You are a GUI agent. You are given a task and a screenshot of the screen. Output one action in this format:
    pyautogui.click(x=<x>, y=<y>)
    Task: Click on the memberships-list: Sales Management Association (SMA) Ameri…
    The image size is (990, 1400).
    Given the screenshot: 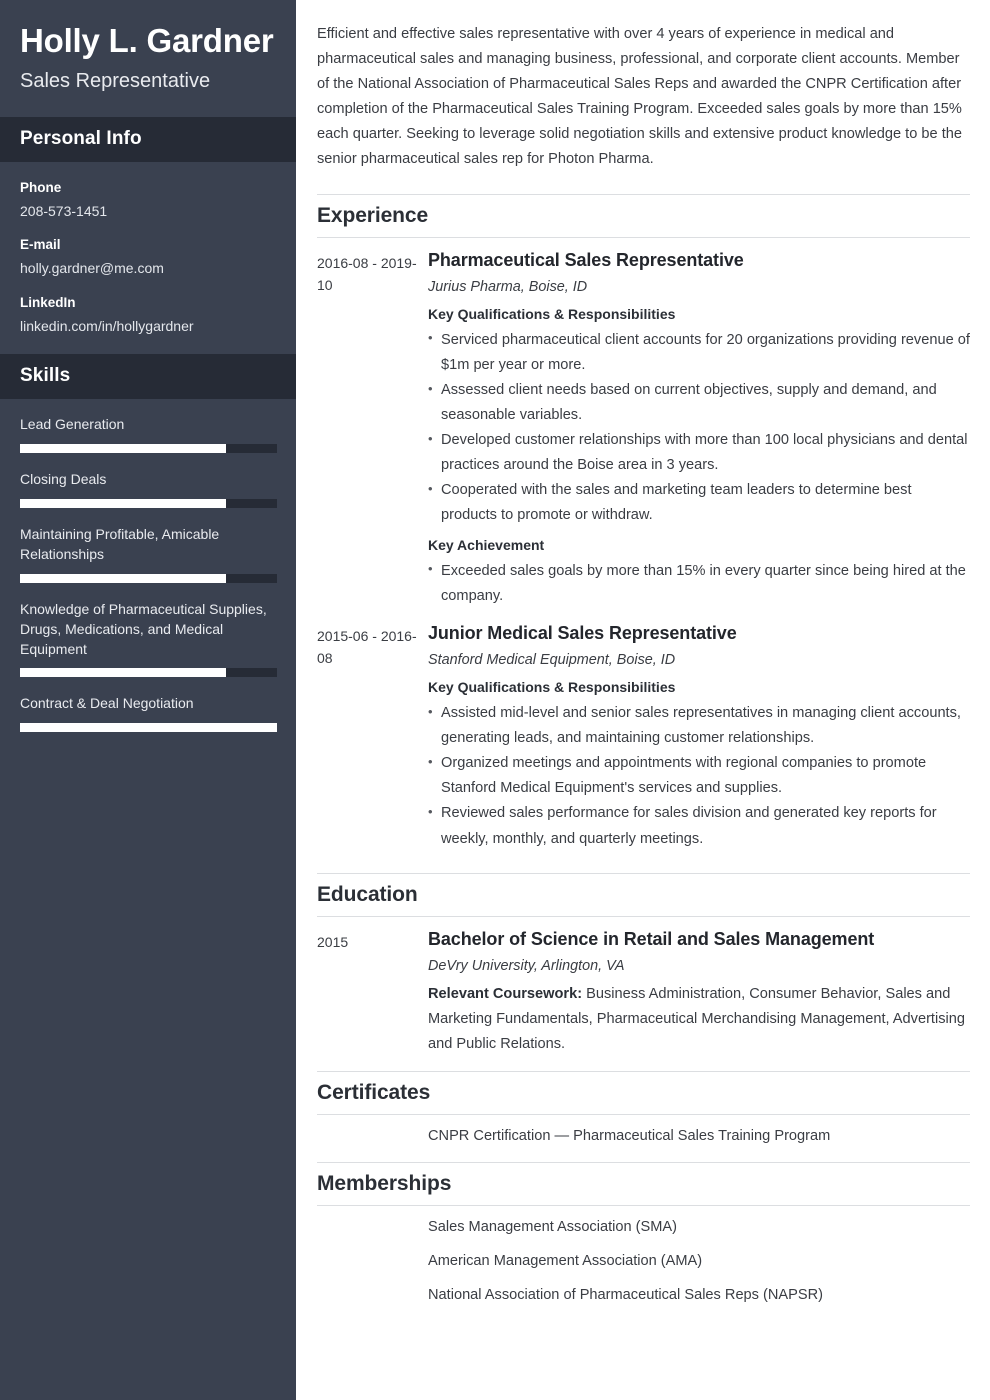 What is the action you would take?
    pyautogui.click(x=643, y=1256)
    